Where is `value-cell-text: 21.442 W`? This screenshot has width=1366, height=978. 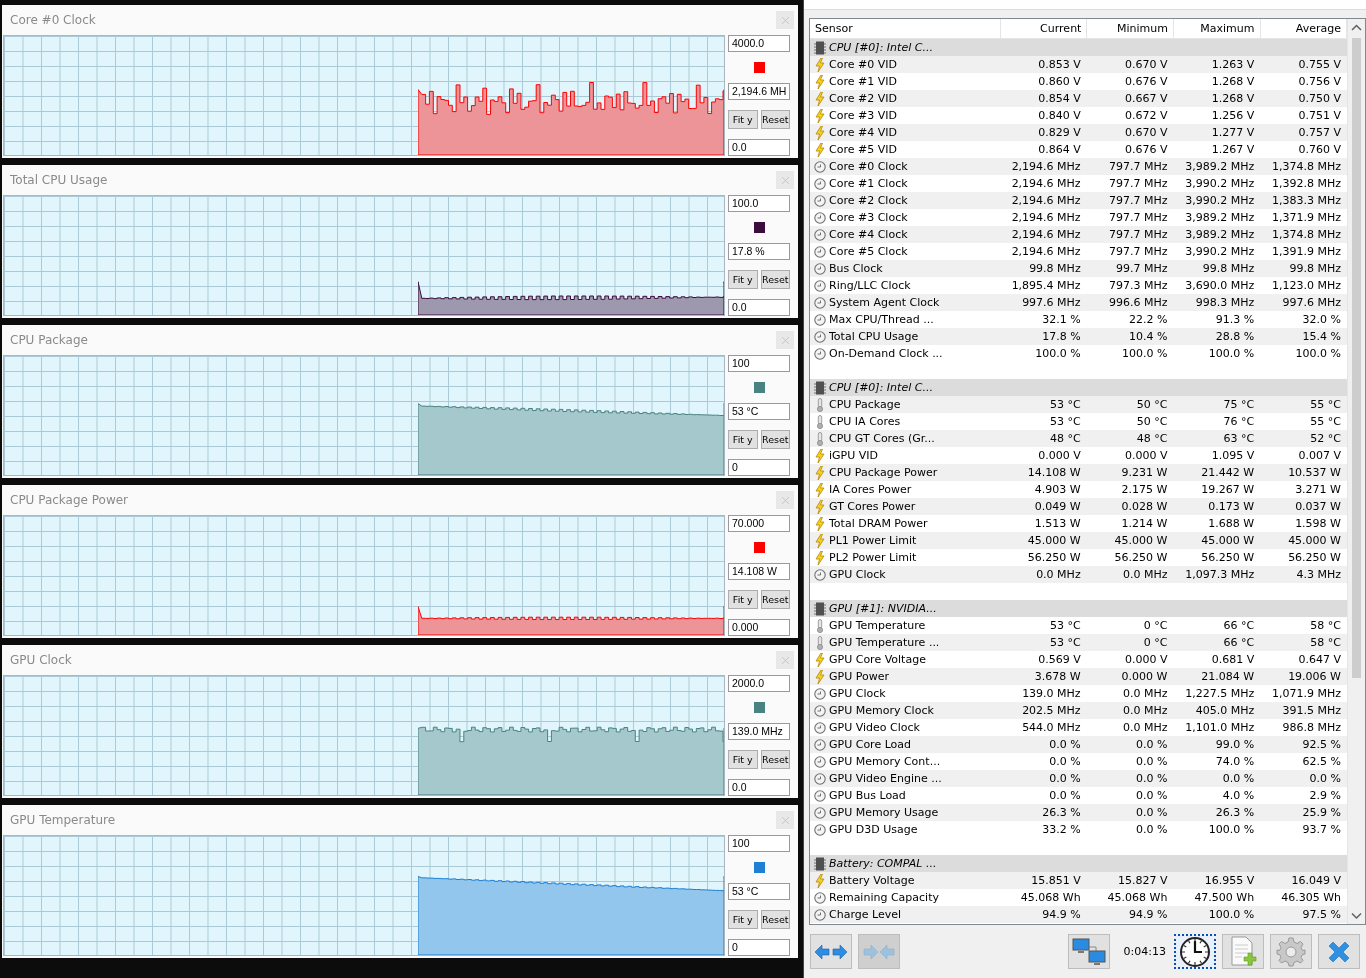 value-cell-text: 21.442 W is located at coordinates (1228, 473).